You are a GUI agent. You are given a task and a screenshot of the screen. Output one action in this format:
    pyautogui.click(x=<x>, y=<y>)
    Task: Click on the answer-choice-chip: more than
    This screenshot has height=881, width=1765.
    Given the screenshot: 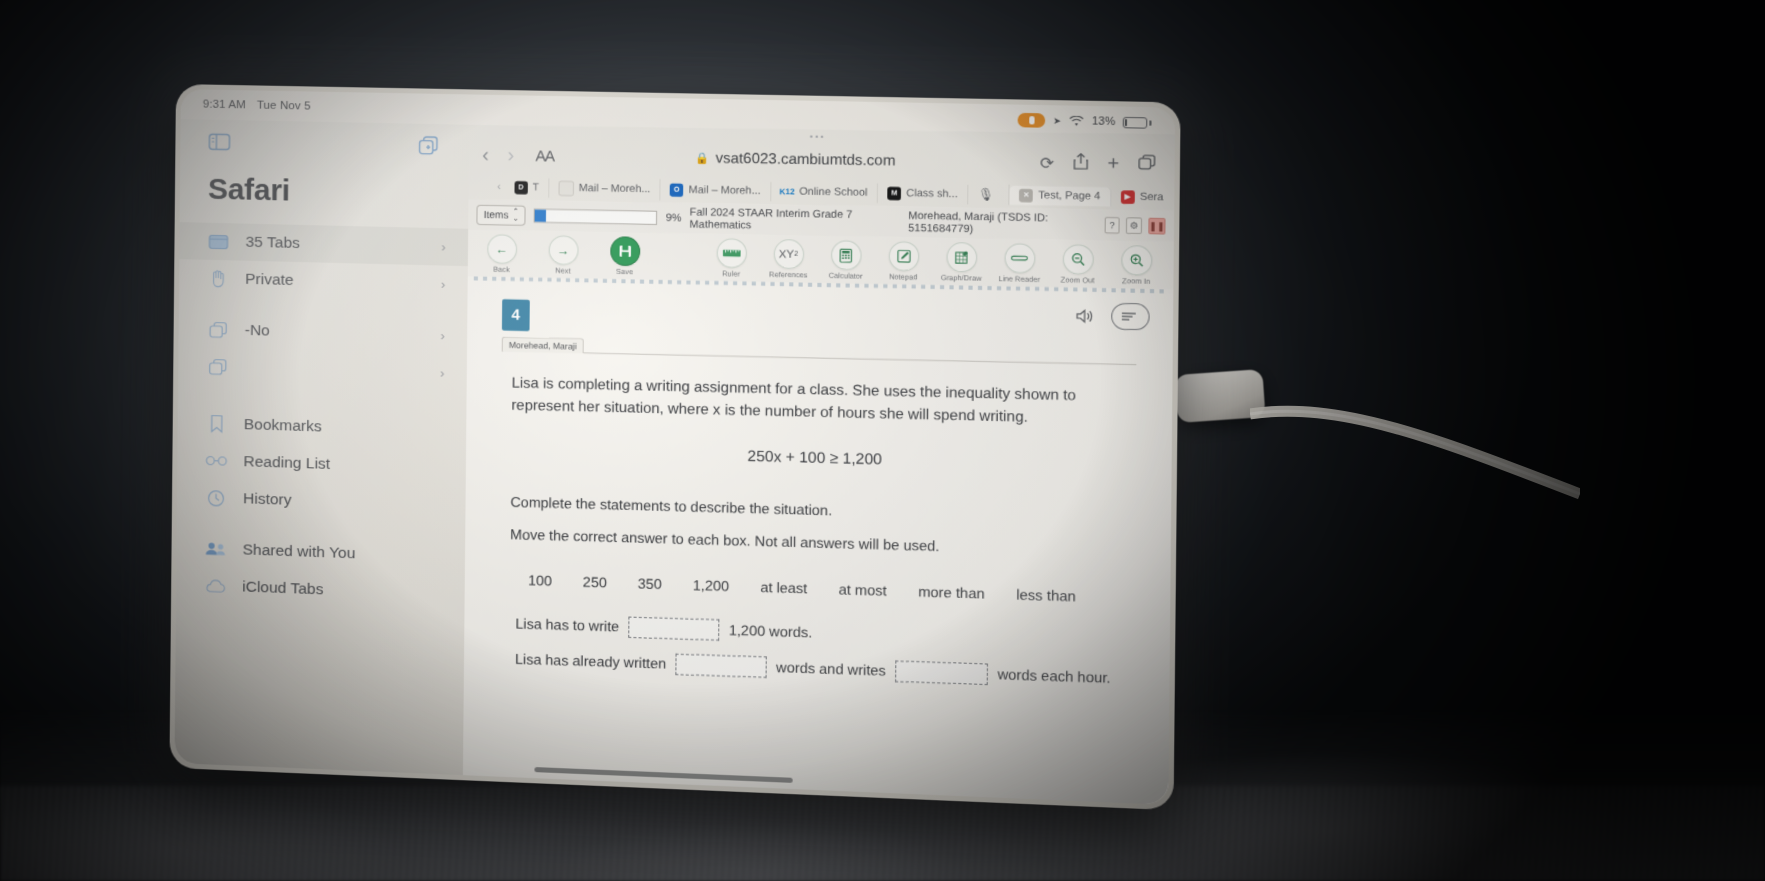 What is the action you would take?
    pyautogui.click(x=951, y=592)
    